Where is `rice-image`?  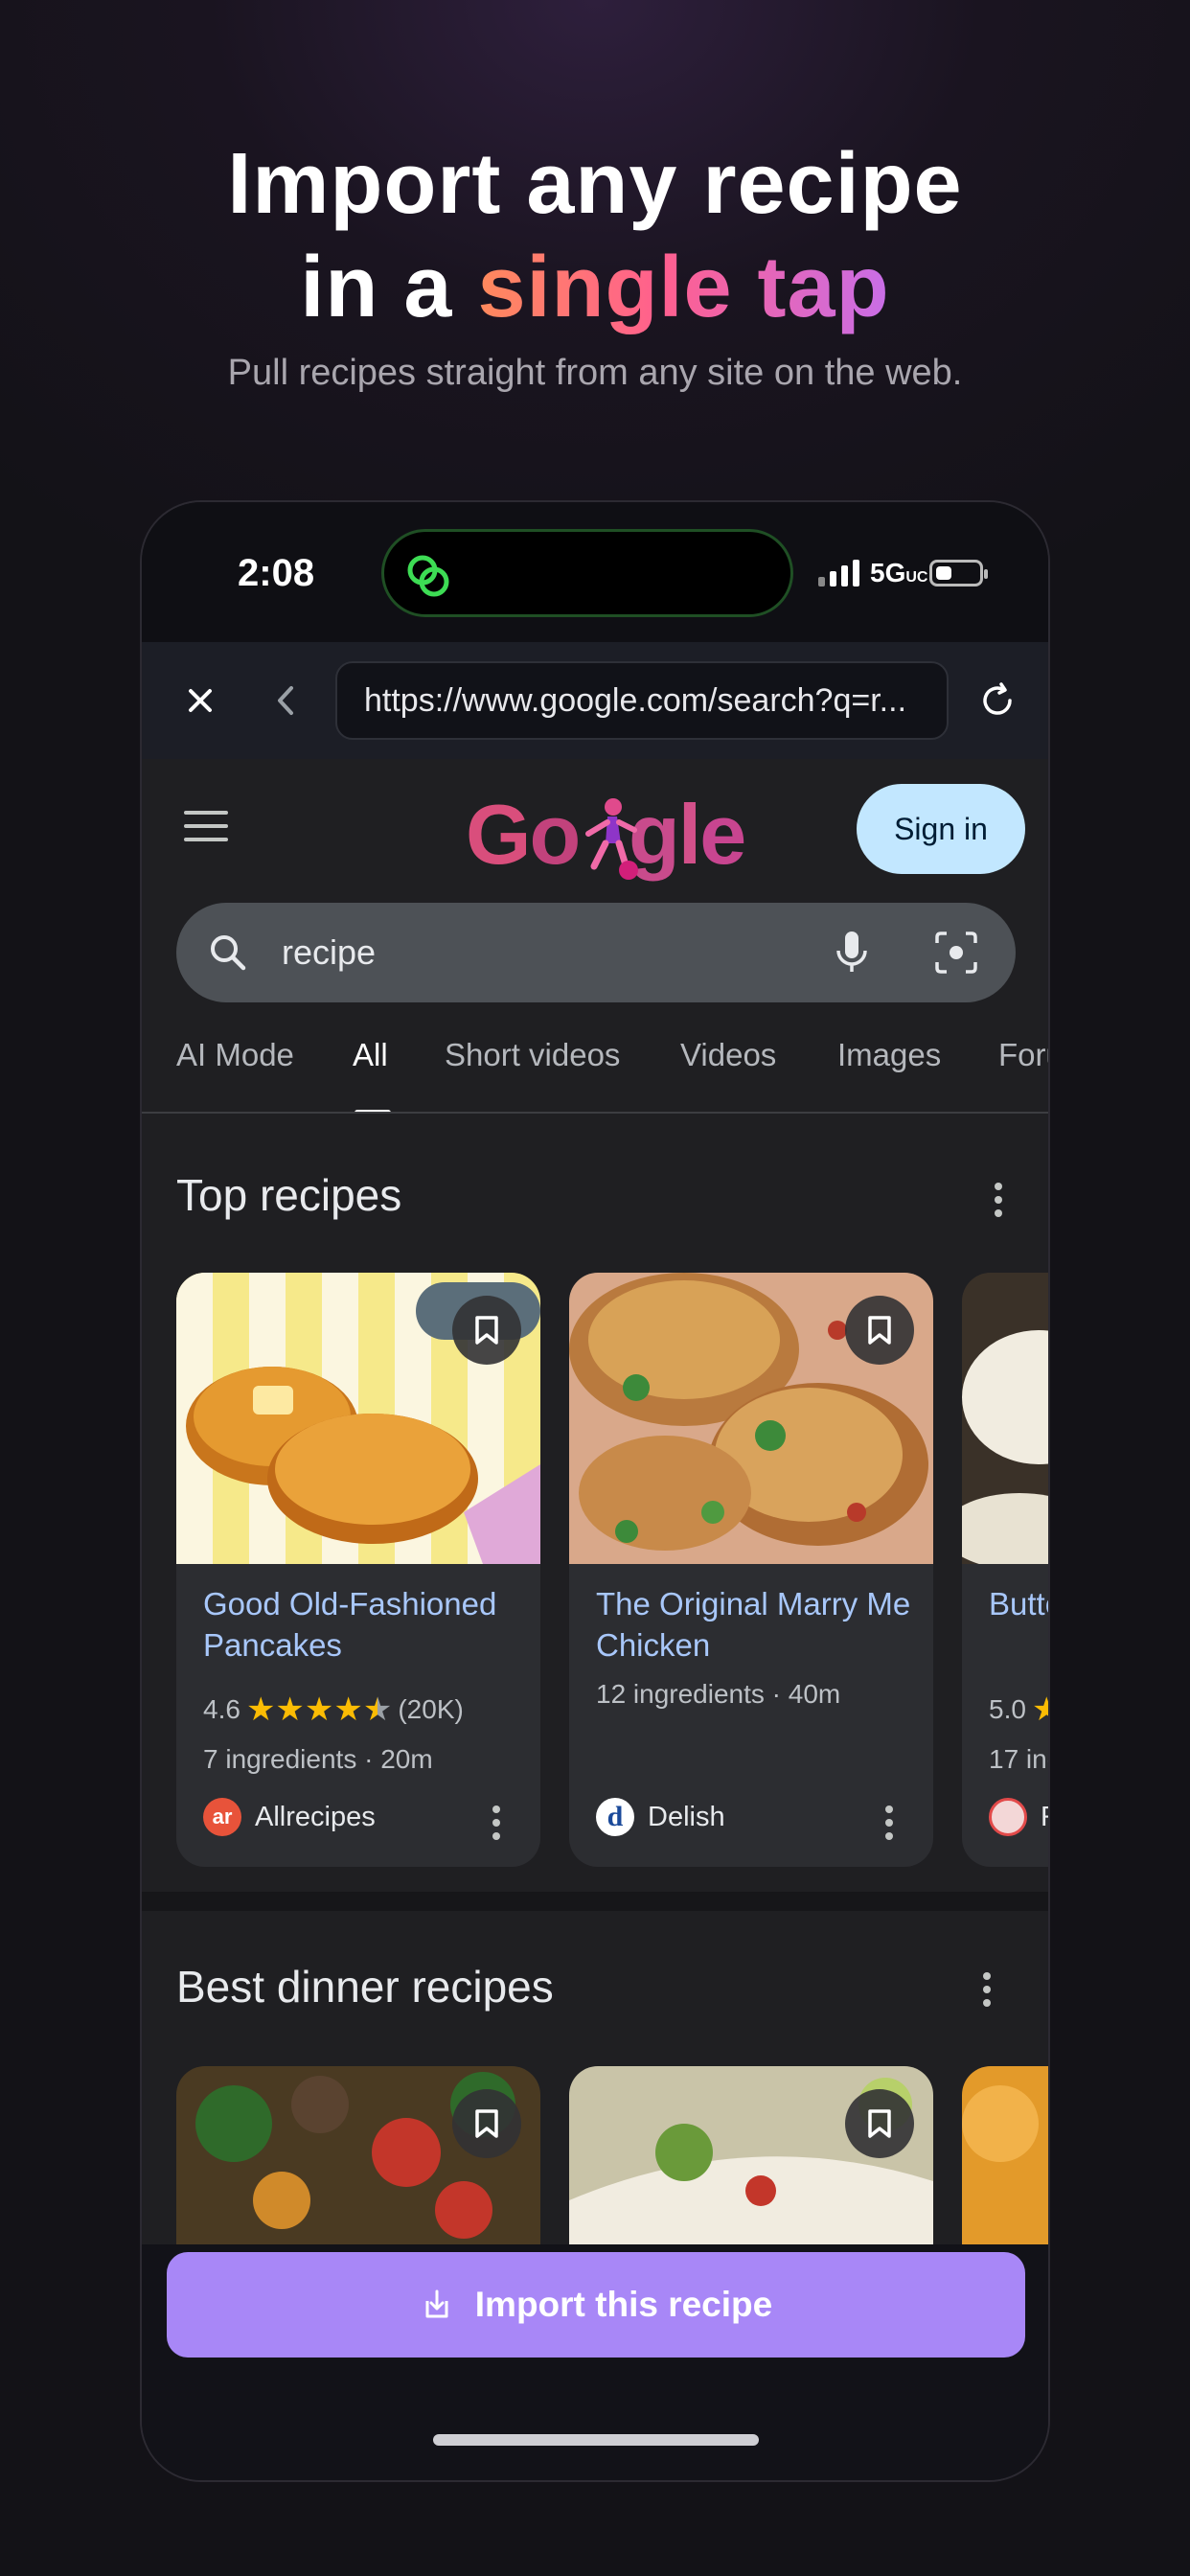 rice-image is located at coordinates (1005, 1418).